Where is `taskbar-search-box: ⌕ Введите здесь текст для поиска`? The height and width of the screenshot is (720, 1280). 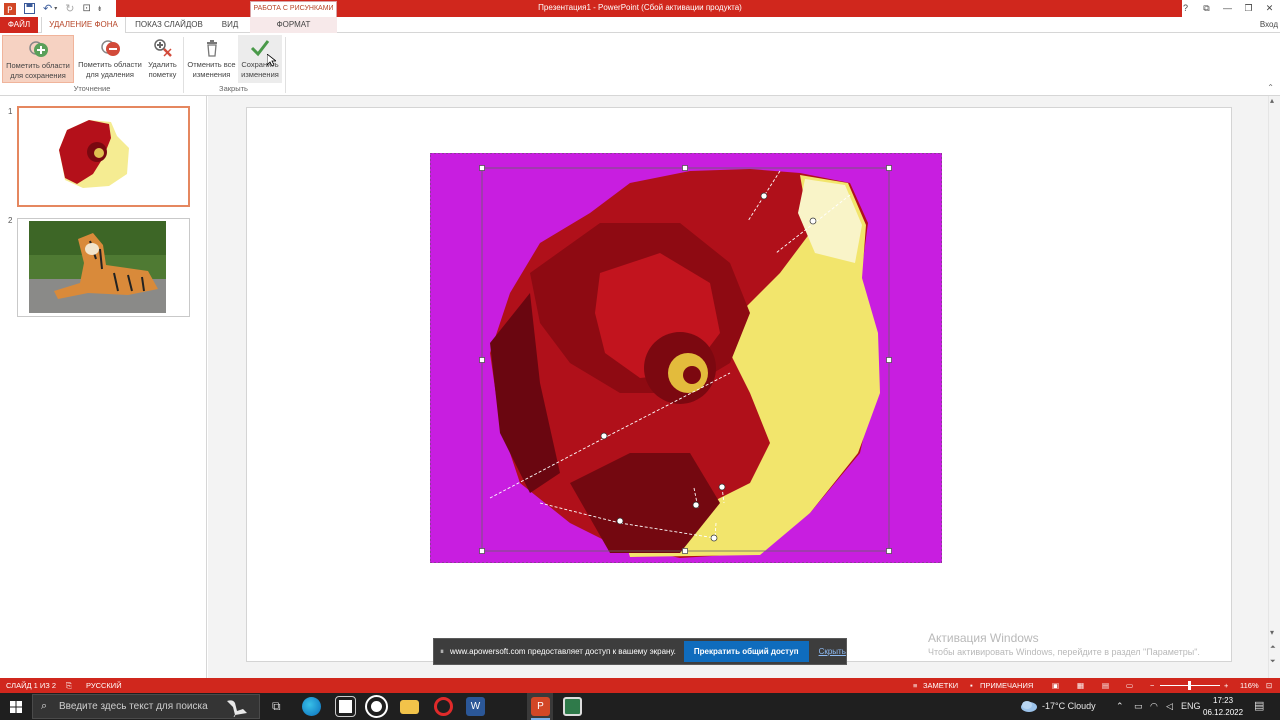 taskbar-search-box: ⌕ Введите здесь текст для поиска is located at coordinates (146, 706).